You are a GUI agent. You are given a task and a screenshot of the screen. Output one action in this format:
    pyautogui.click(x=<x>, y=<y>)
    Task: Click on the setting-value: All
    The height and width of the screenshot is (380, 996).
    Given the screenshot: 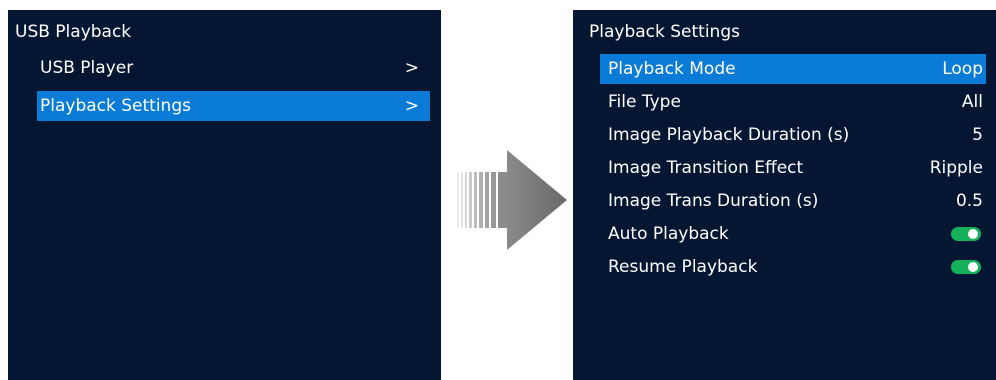 What is the action you would take?
    pyautogui.click(x=972, y=102)
    